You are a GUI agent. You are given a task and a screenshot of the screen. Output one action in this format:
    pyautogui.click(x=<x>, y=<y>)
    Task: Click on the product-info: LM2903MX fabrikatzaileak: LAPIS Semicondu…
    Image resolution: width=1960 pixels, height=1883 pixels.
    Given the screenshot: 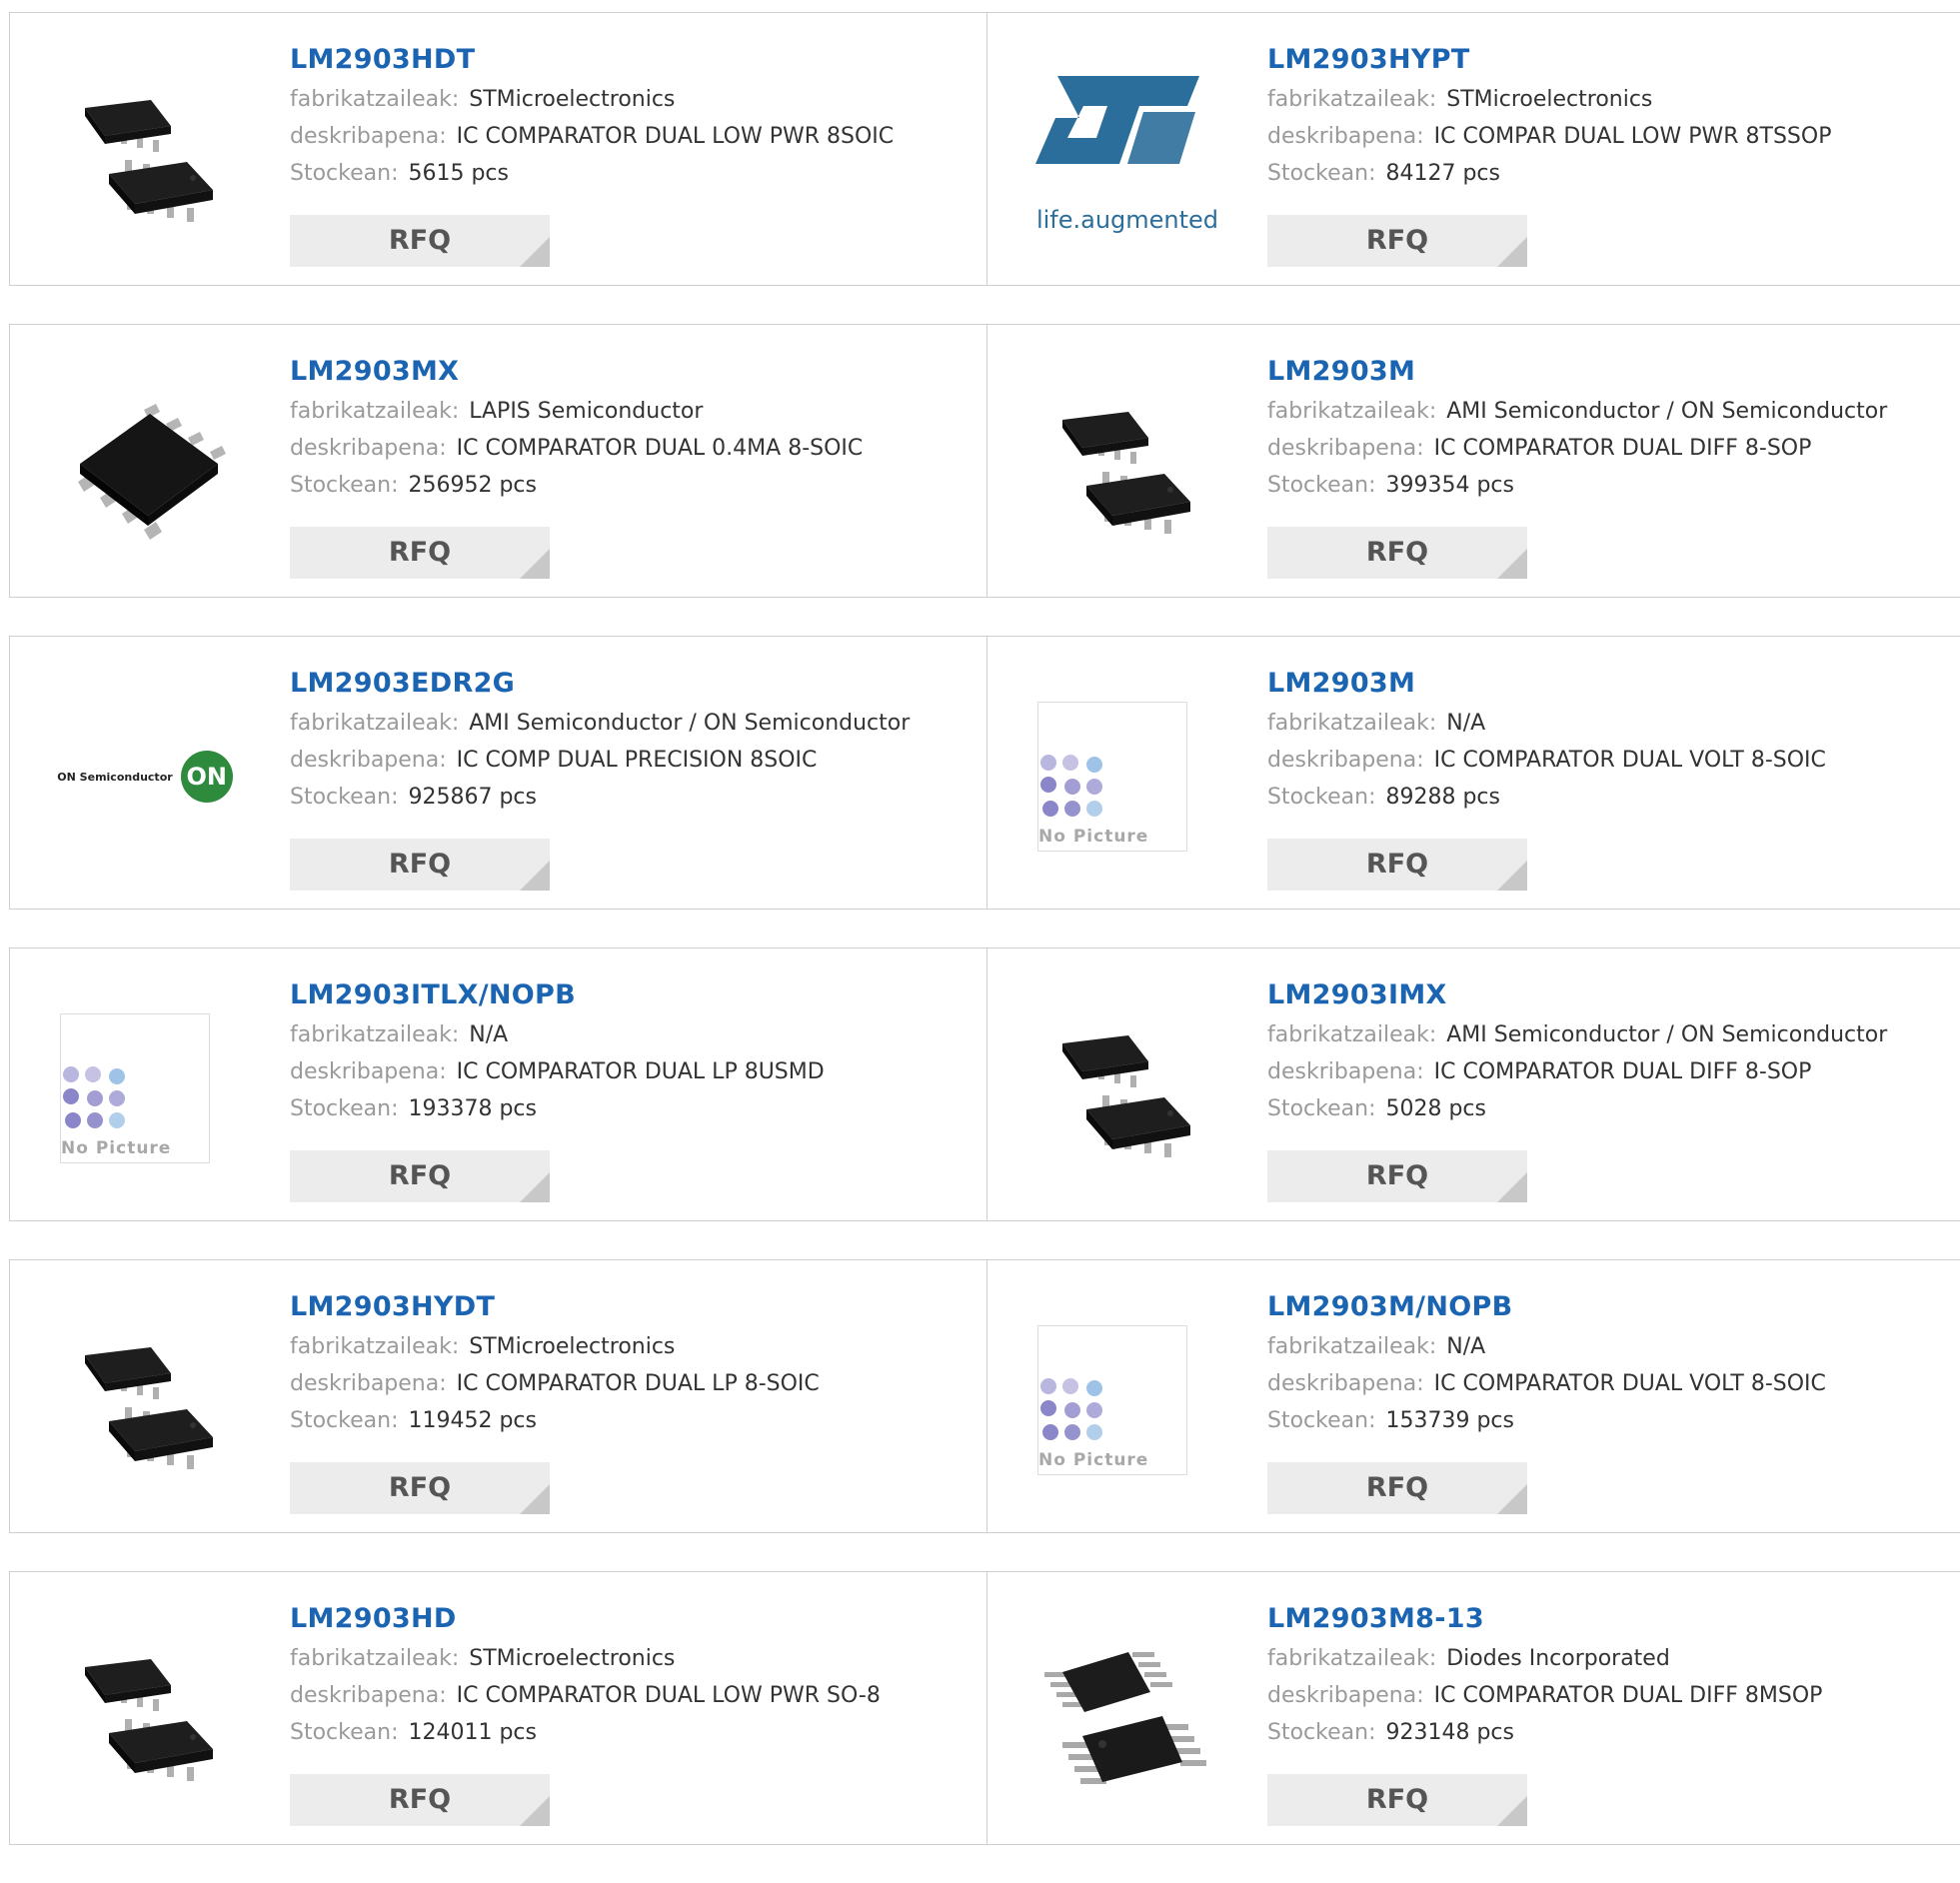 What is the action you would take?
    pyautogui.click(x=577, y=429)
    